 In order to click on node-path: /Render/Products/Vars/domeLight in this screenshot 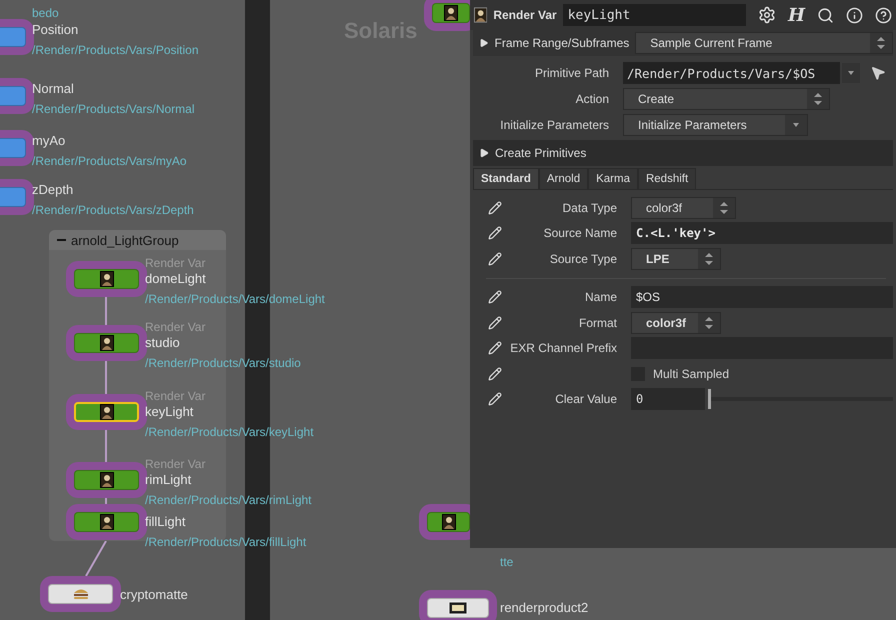, I will do `click(235, 299)`.